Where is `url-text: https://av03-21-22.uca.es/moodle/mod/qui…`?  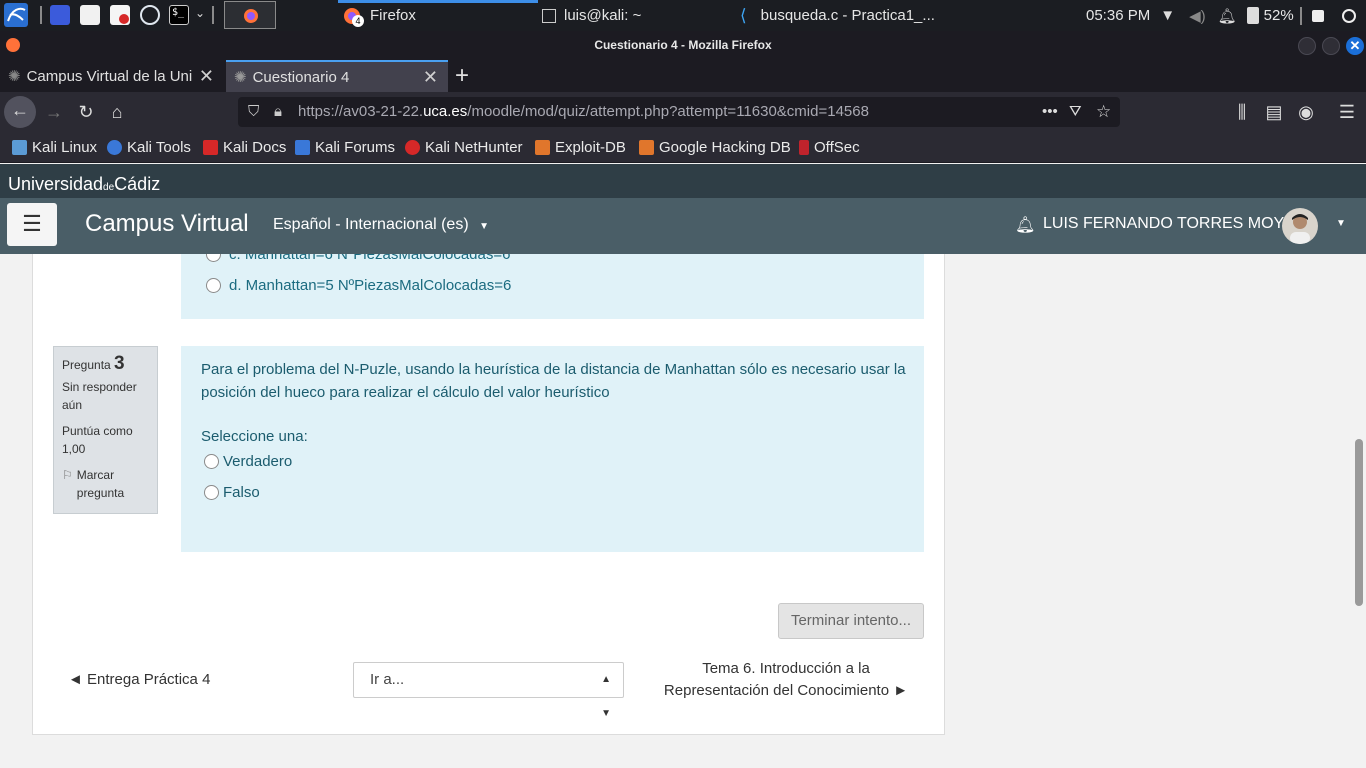 url-text: https://av03-21-22.uca.es/moodle/mod/qui… is located at coordinates (583, 112).